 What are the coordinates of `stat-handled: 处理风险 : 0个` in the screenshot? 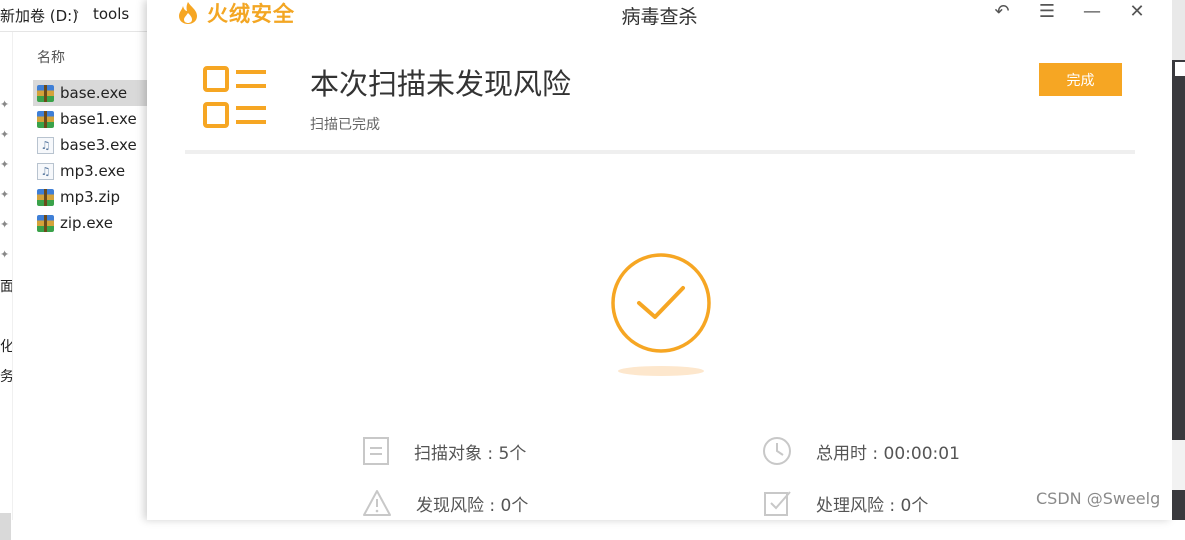 It's located at (845, 503).